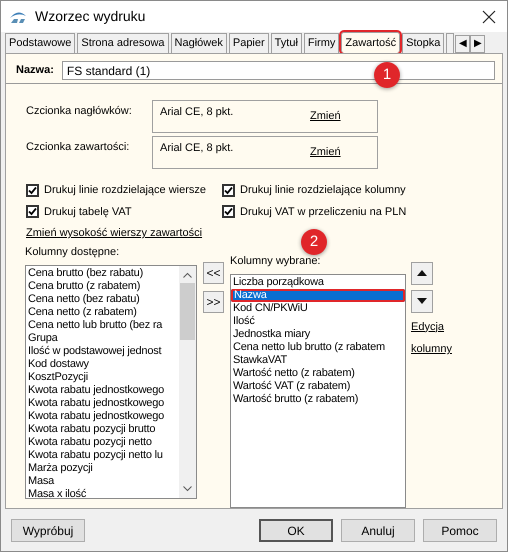 The image size is (508, 552). Describe the element at coordinates (431, 349) in the screenshot. I see `edit-columns-link: kolumny` at that location.